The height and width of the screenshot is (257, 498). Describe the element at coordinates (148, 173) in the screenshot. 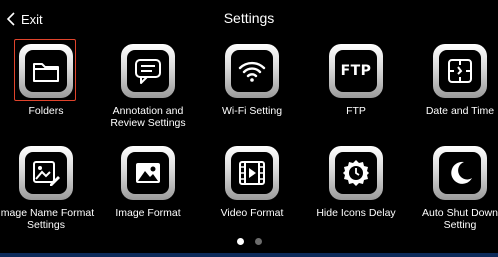

I see `image-icon` at that location.